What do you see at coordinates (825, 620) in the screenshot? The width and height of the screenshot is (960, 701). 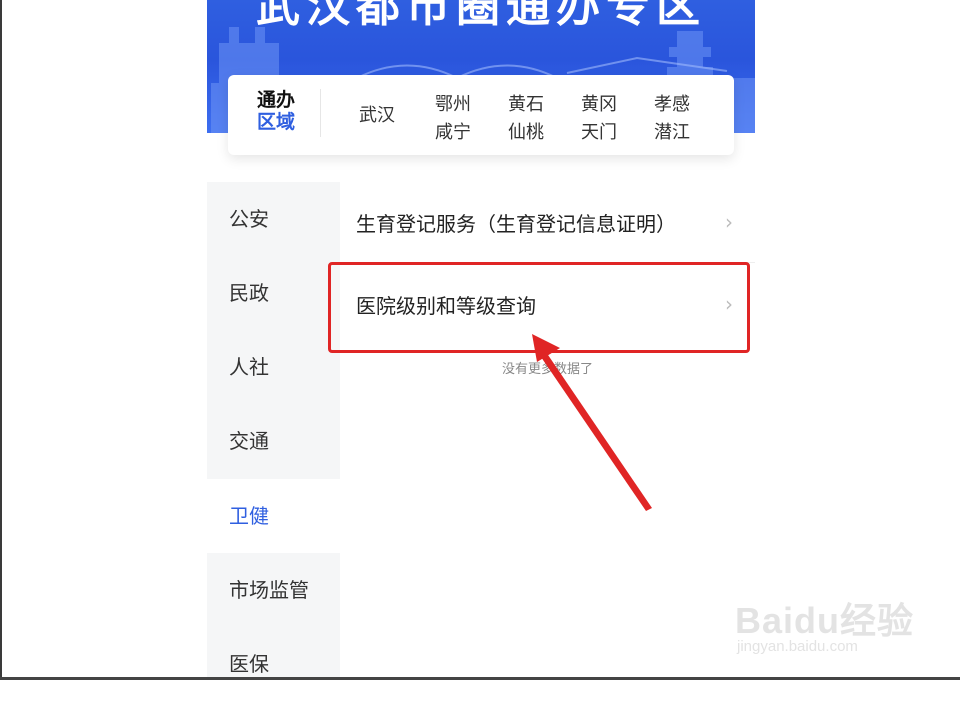 I see `watermark-main: Baidu经验` at bounding box center [825, 620].